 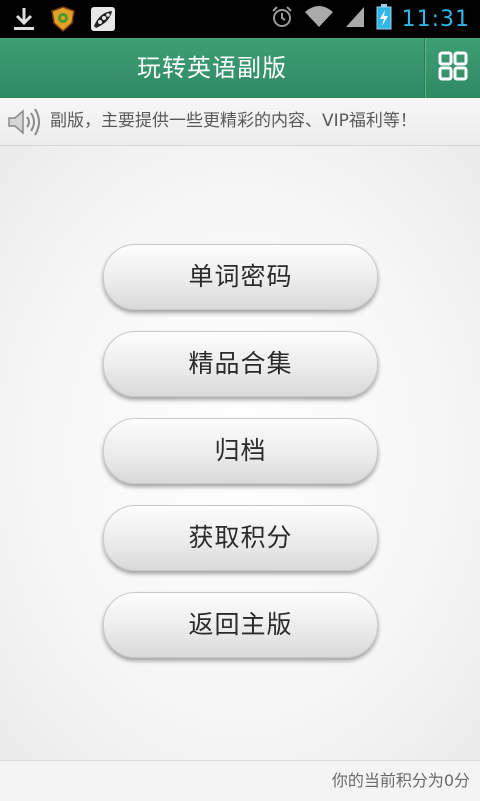 What do you see at coordinates (384, 19) in the screenshot?
I see `battery-charging-icon` at bounding box center [384, 19].